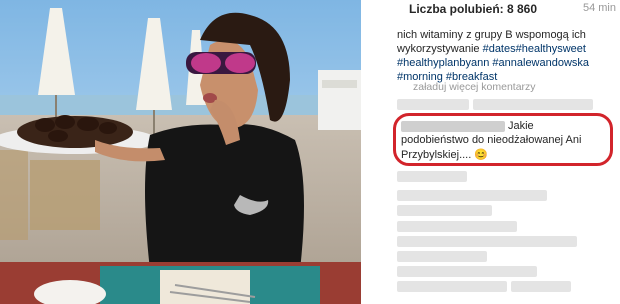 This screenshot has height=304, width=620. Describe the element at coordinates (493, 63) in the screenshot. I see `hashtag-link: #healthyplanbyann #annalewandowska` at that location.